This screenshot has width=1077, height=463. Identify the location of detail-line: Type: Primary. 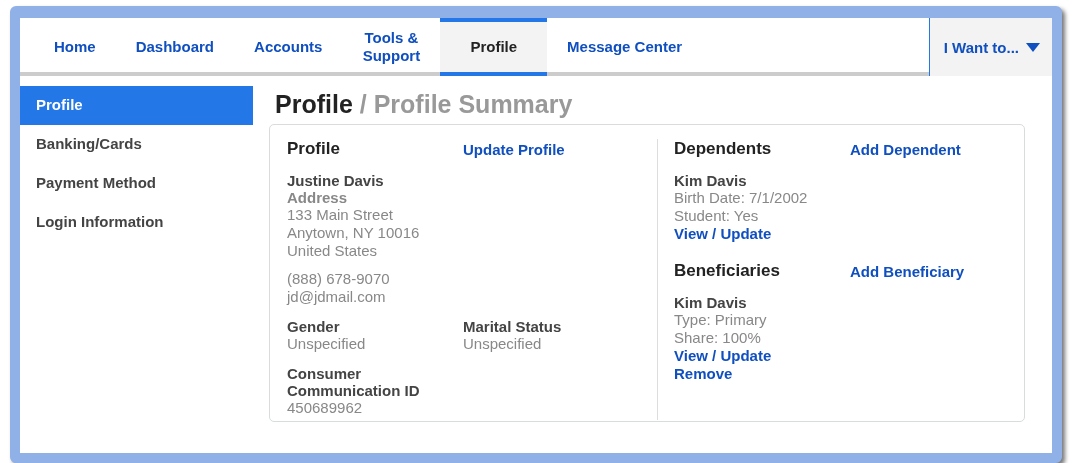
(721, 320).